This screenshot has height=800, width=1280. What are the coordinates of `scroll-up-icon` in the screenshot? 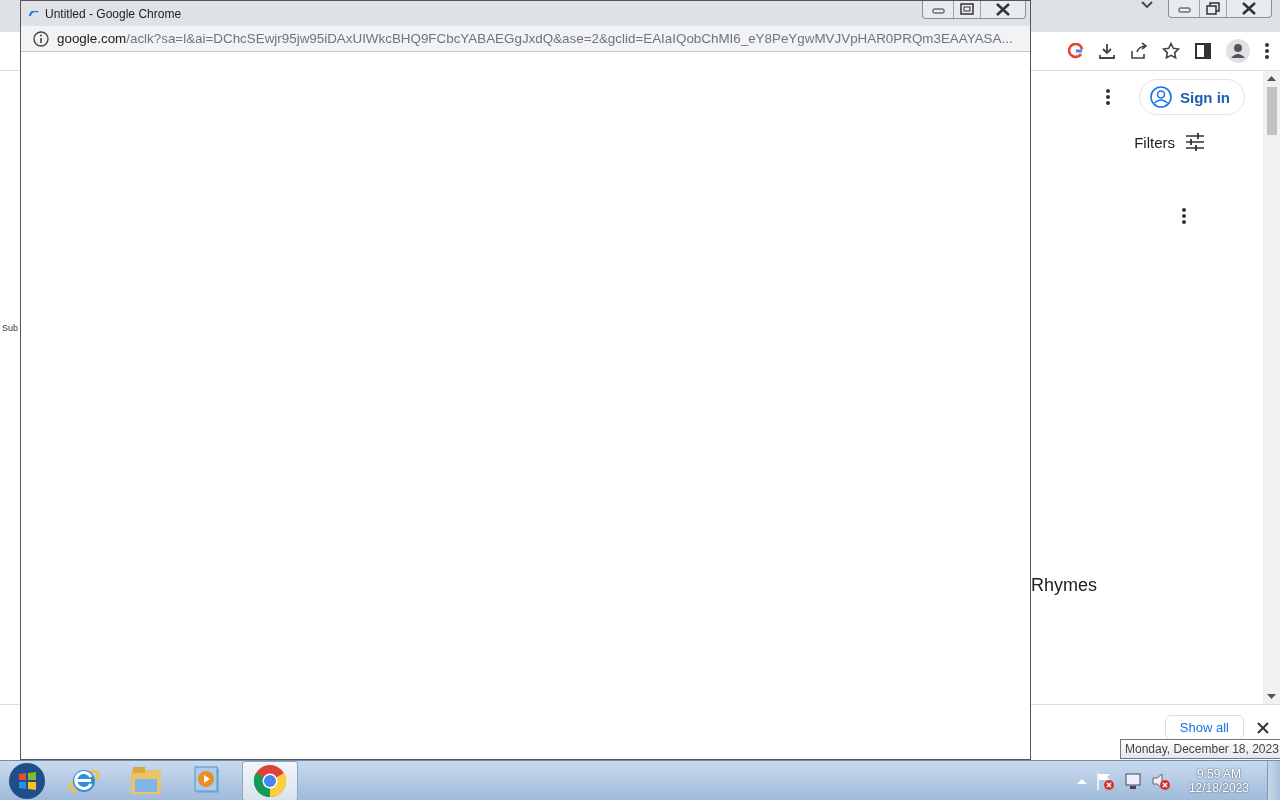 It's located at (1271, 78).